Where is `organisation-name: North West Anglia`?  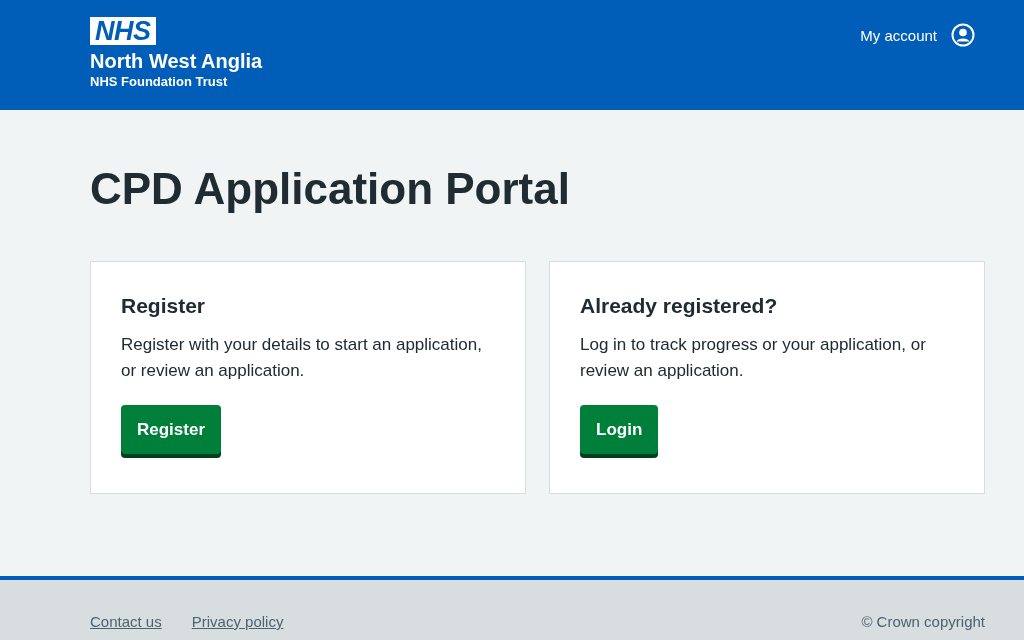
organisation-name: North West Anglia is located at coordinates (176, 61).